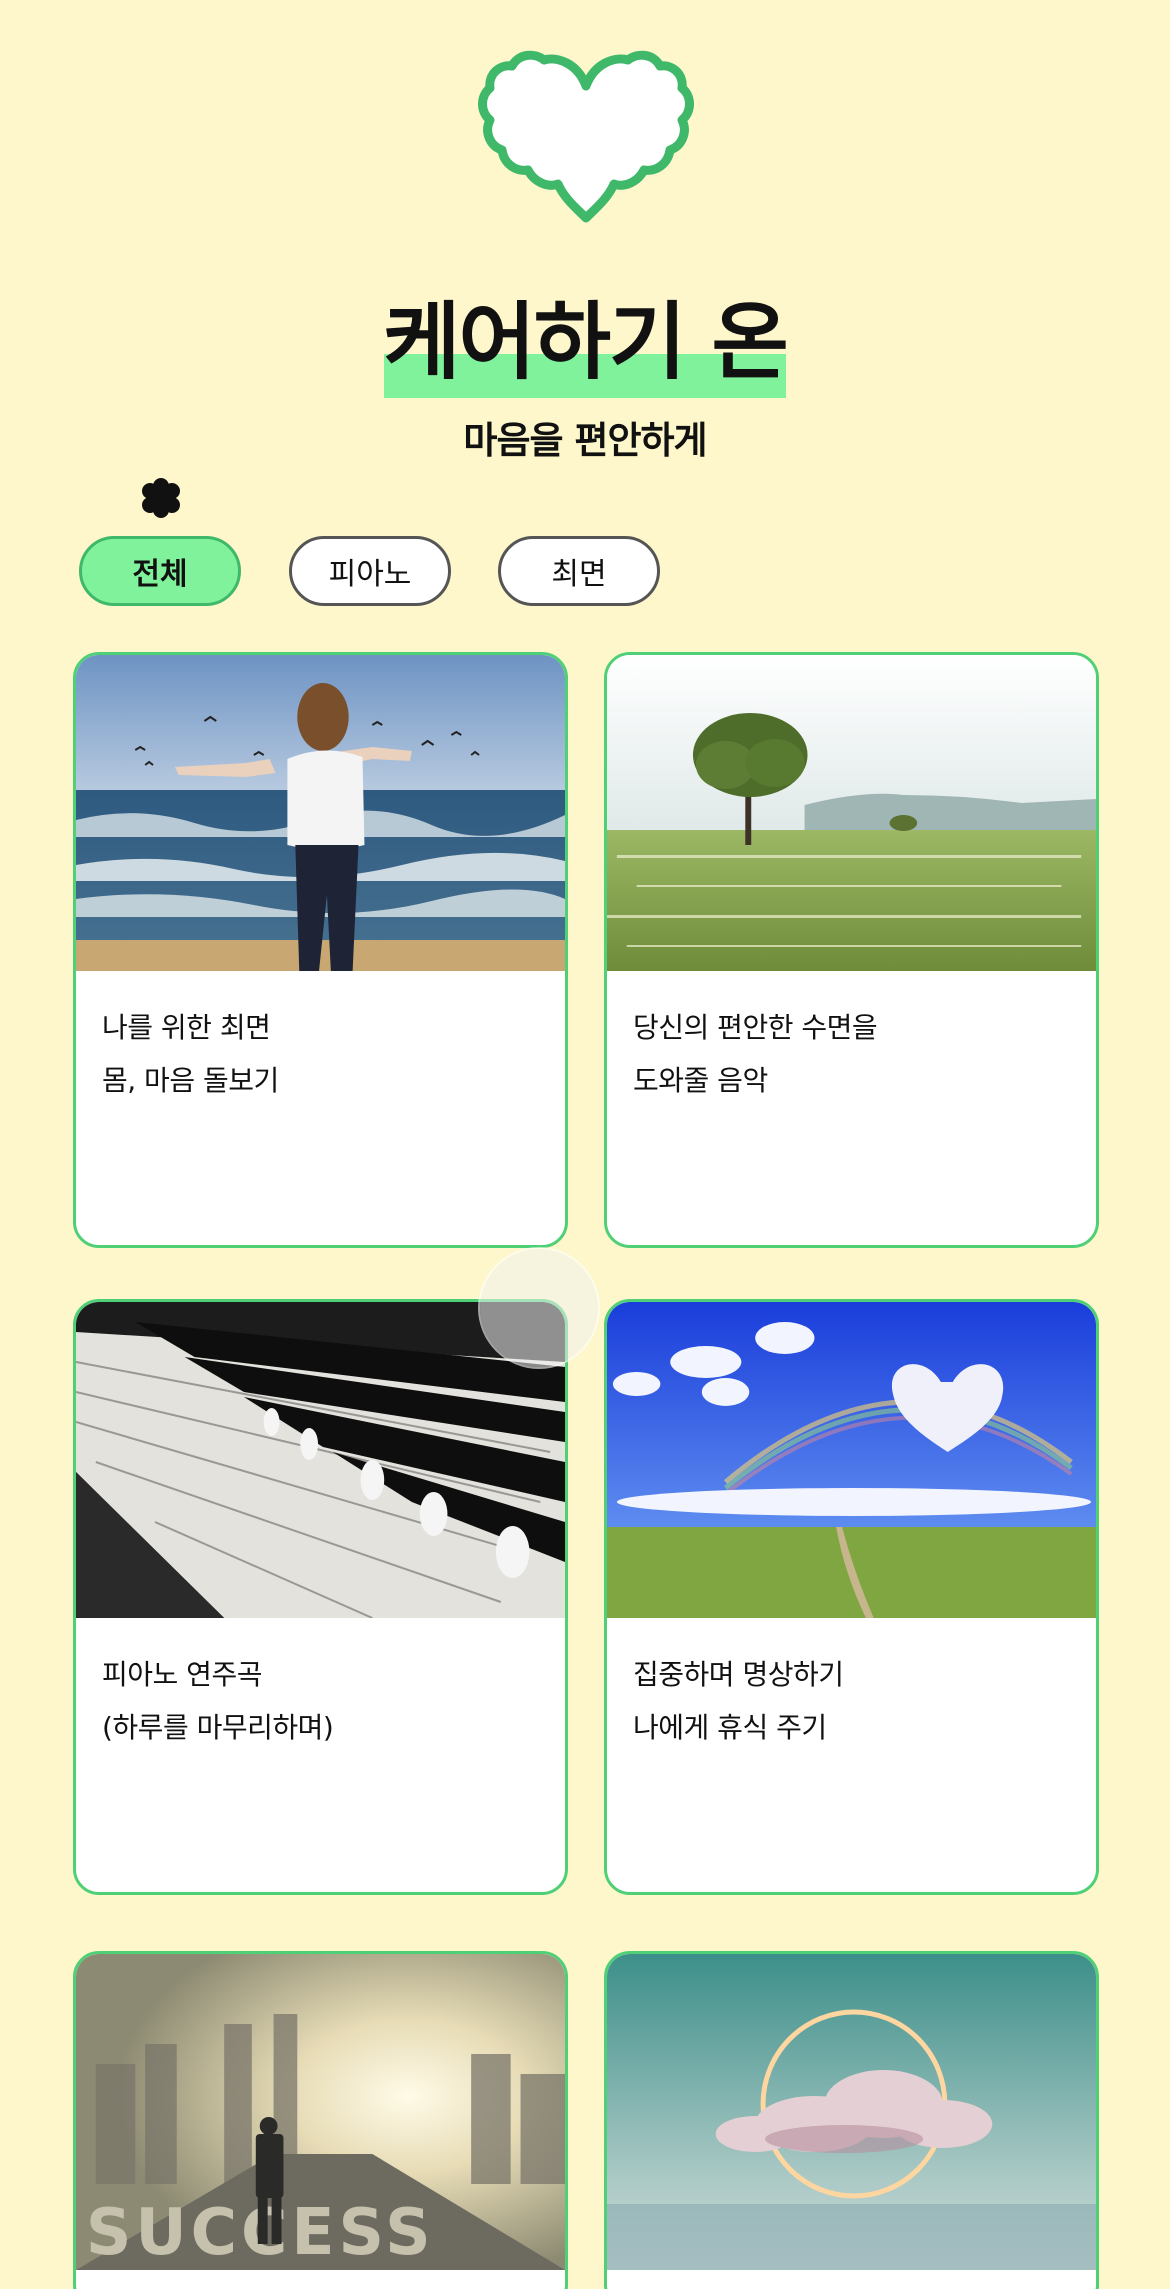  What do you see at coordinates (851, 1460) in the screenshot?
I see `card-image-heart-cloud-rainbow` at bounding box center [851, 1460].